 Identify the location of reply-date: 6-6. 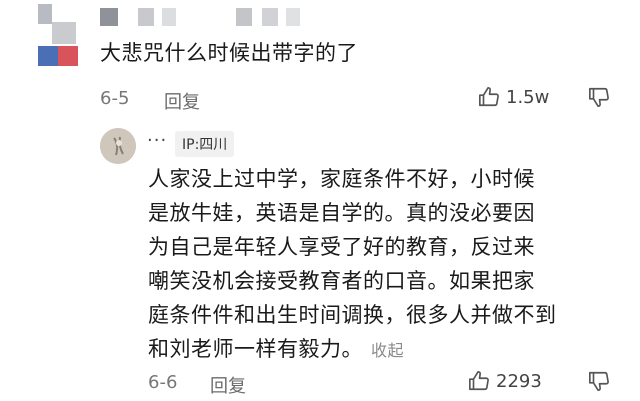
(163, 382).